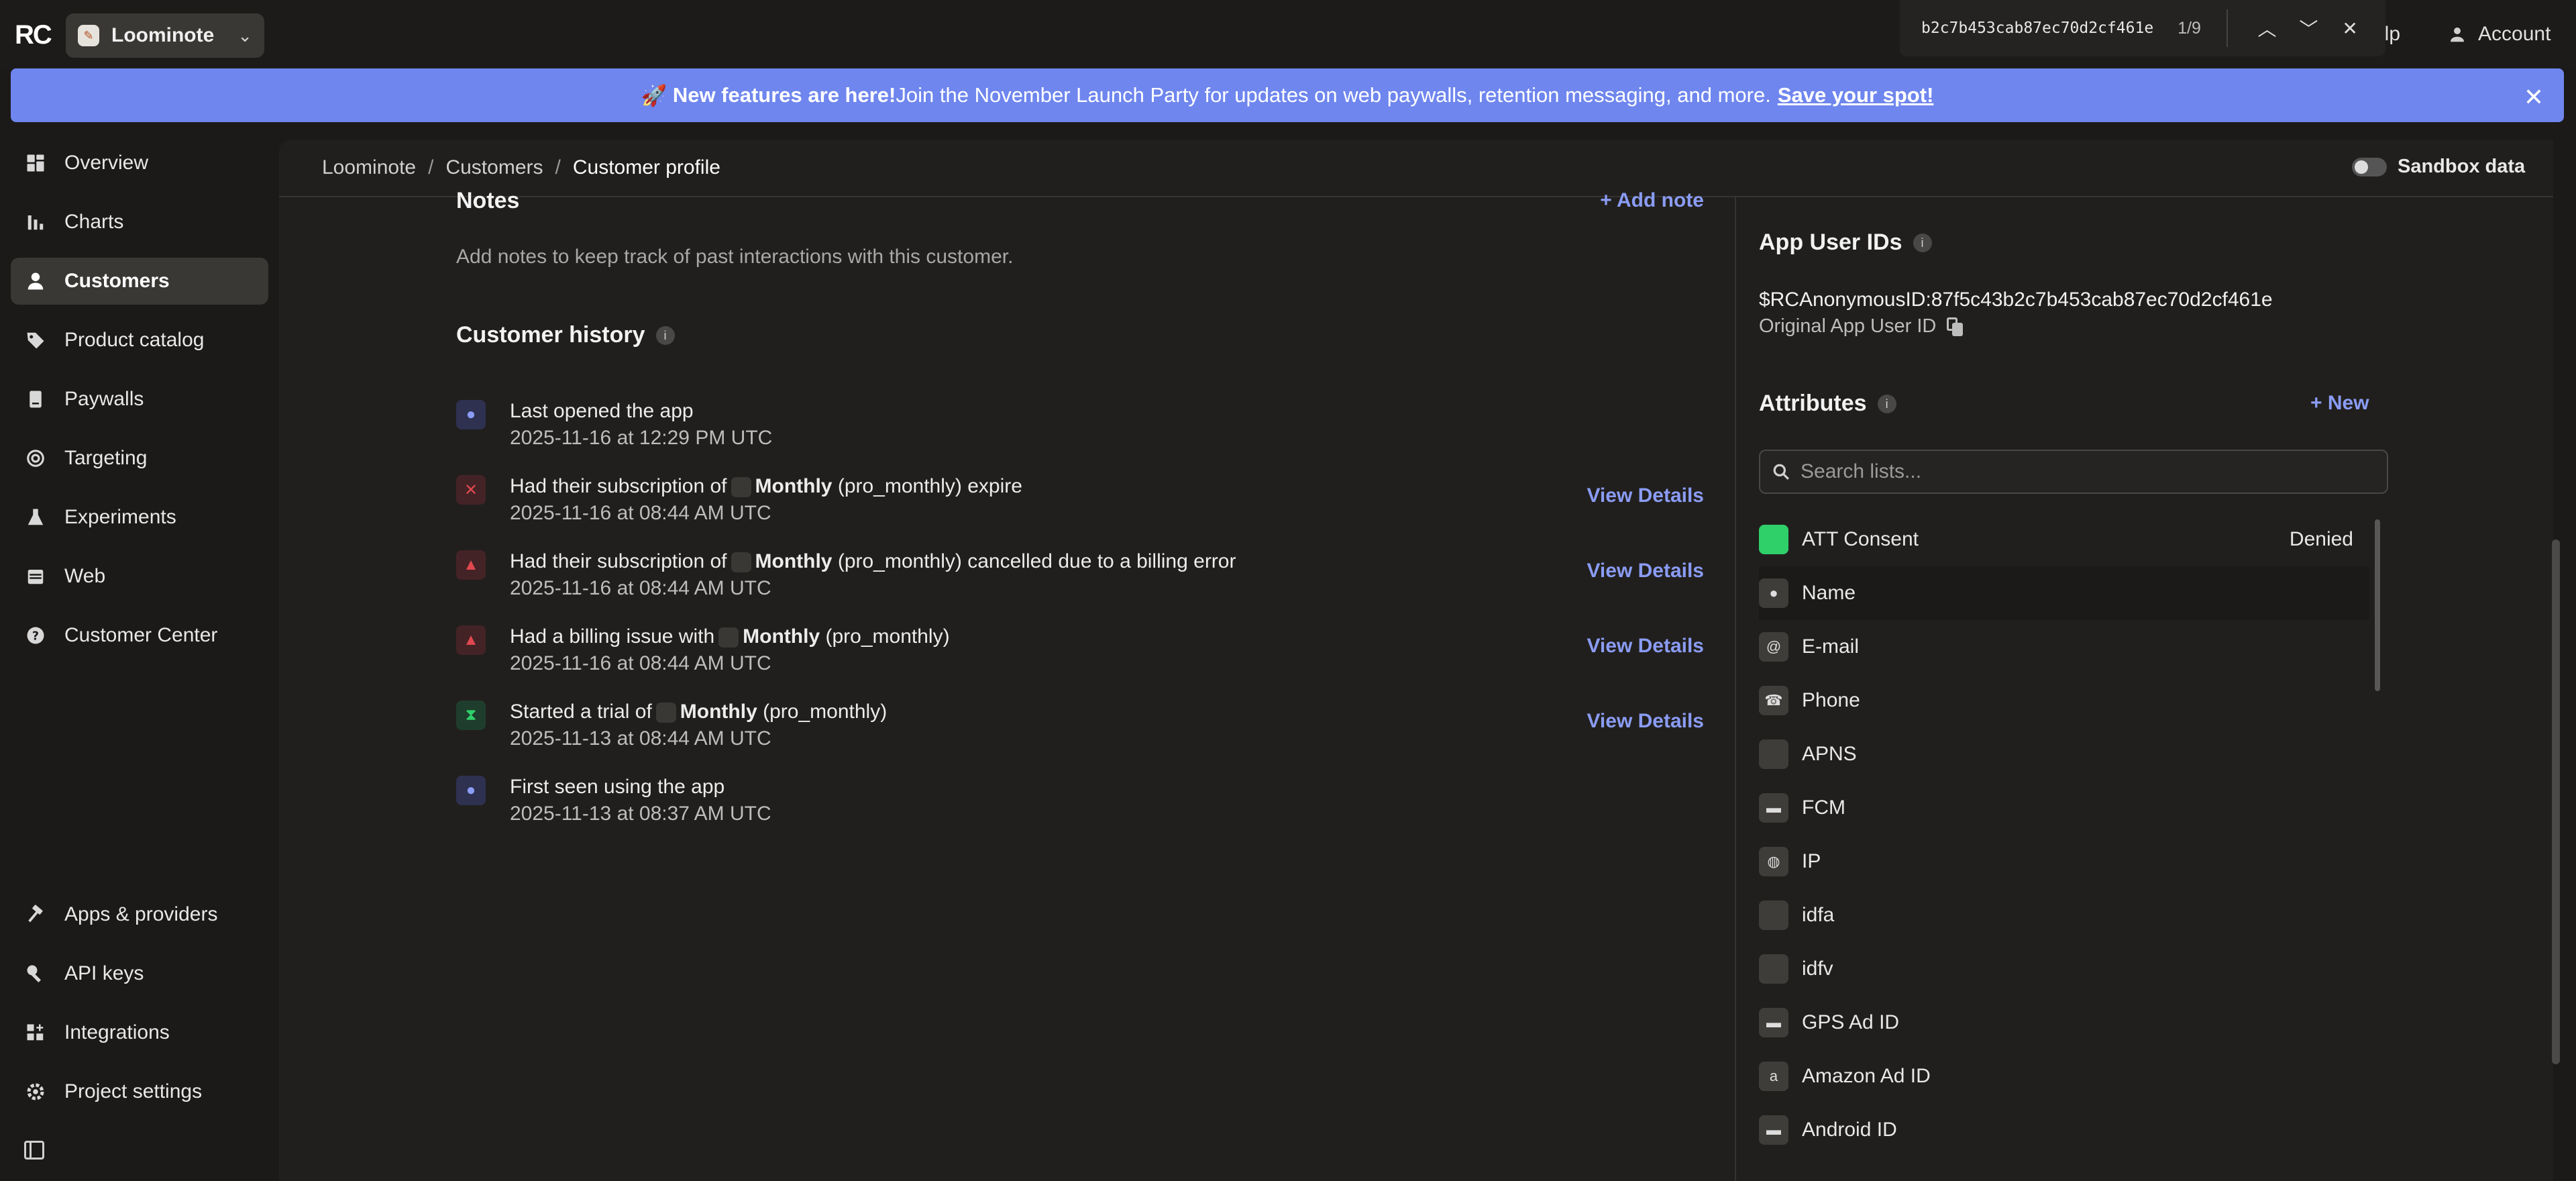 Image resolution: width=2576 pixels, height=1181 pixels. I want to click on user-icon: ●, so click(471, 790).